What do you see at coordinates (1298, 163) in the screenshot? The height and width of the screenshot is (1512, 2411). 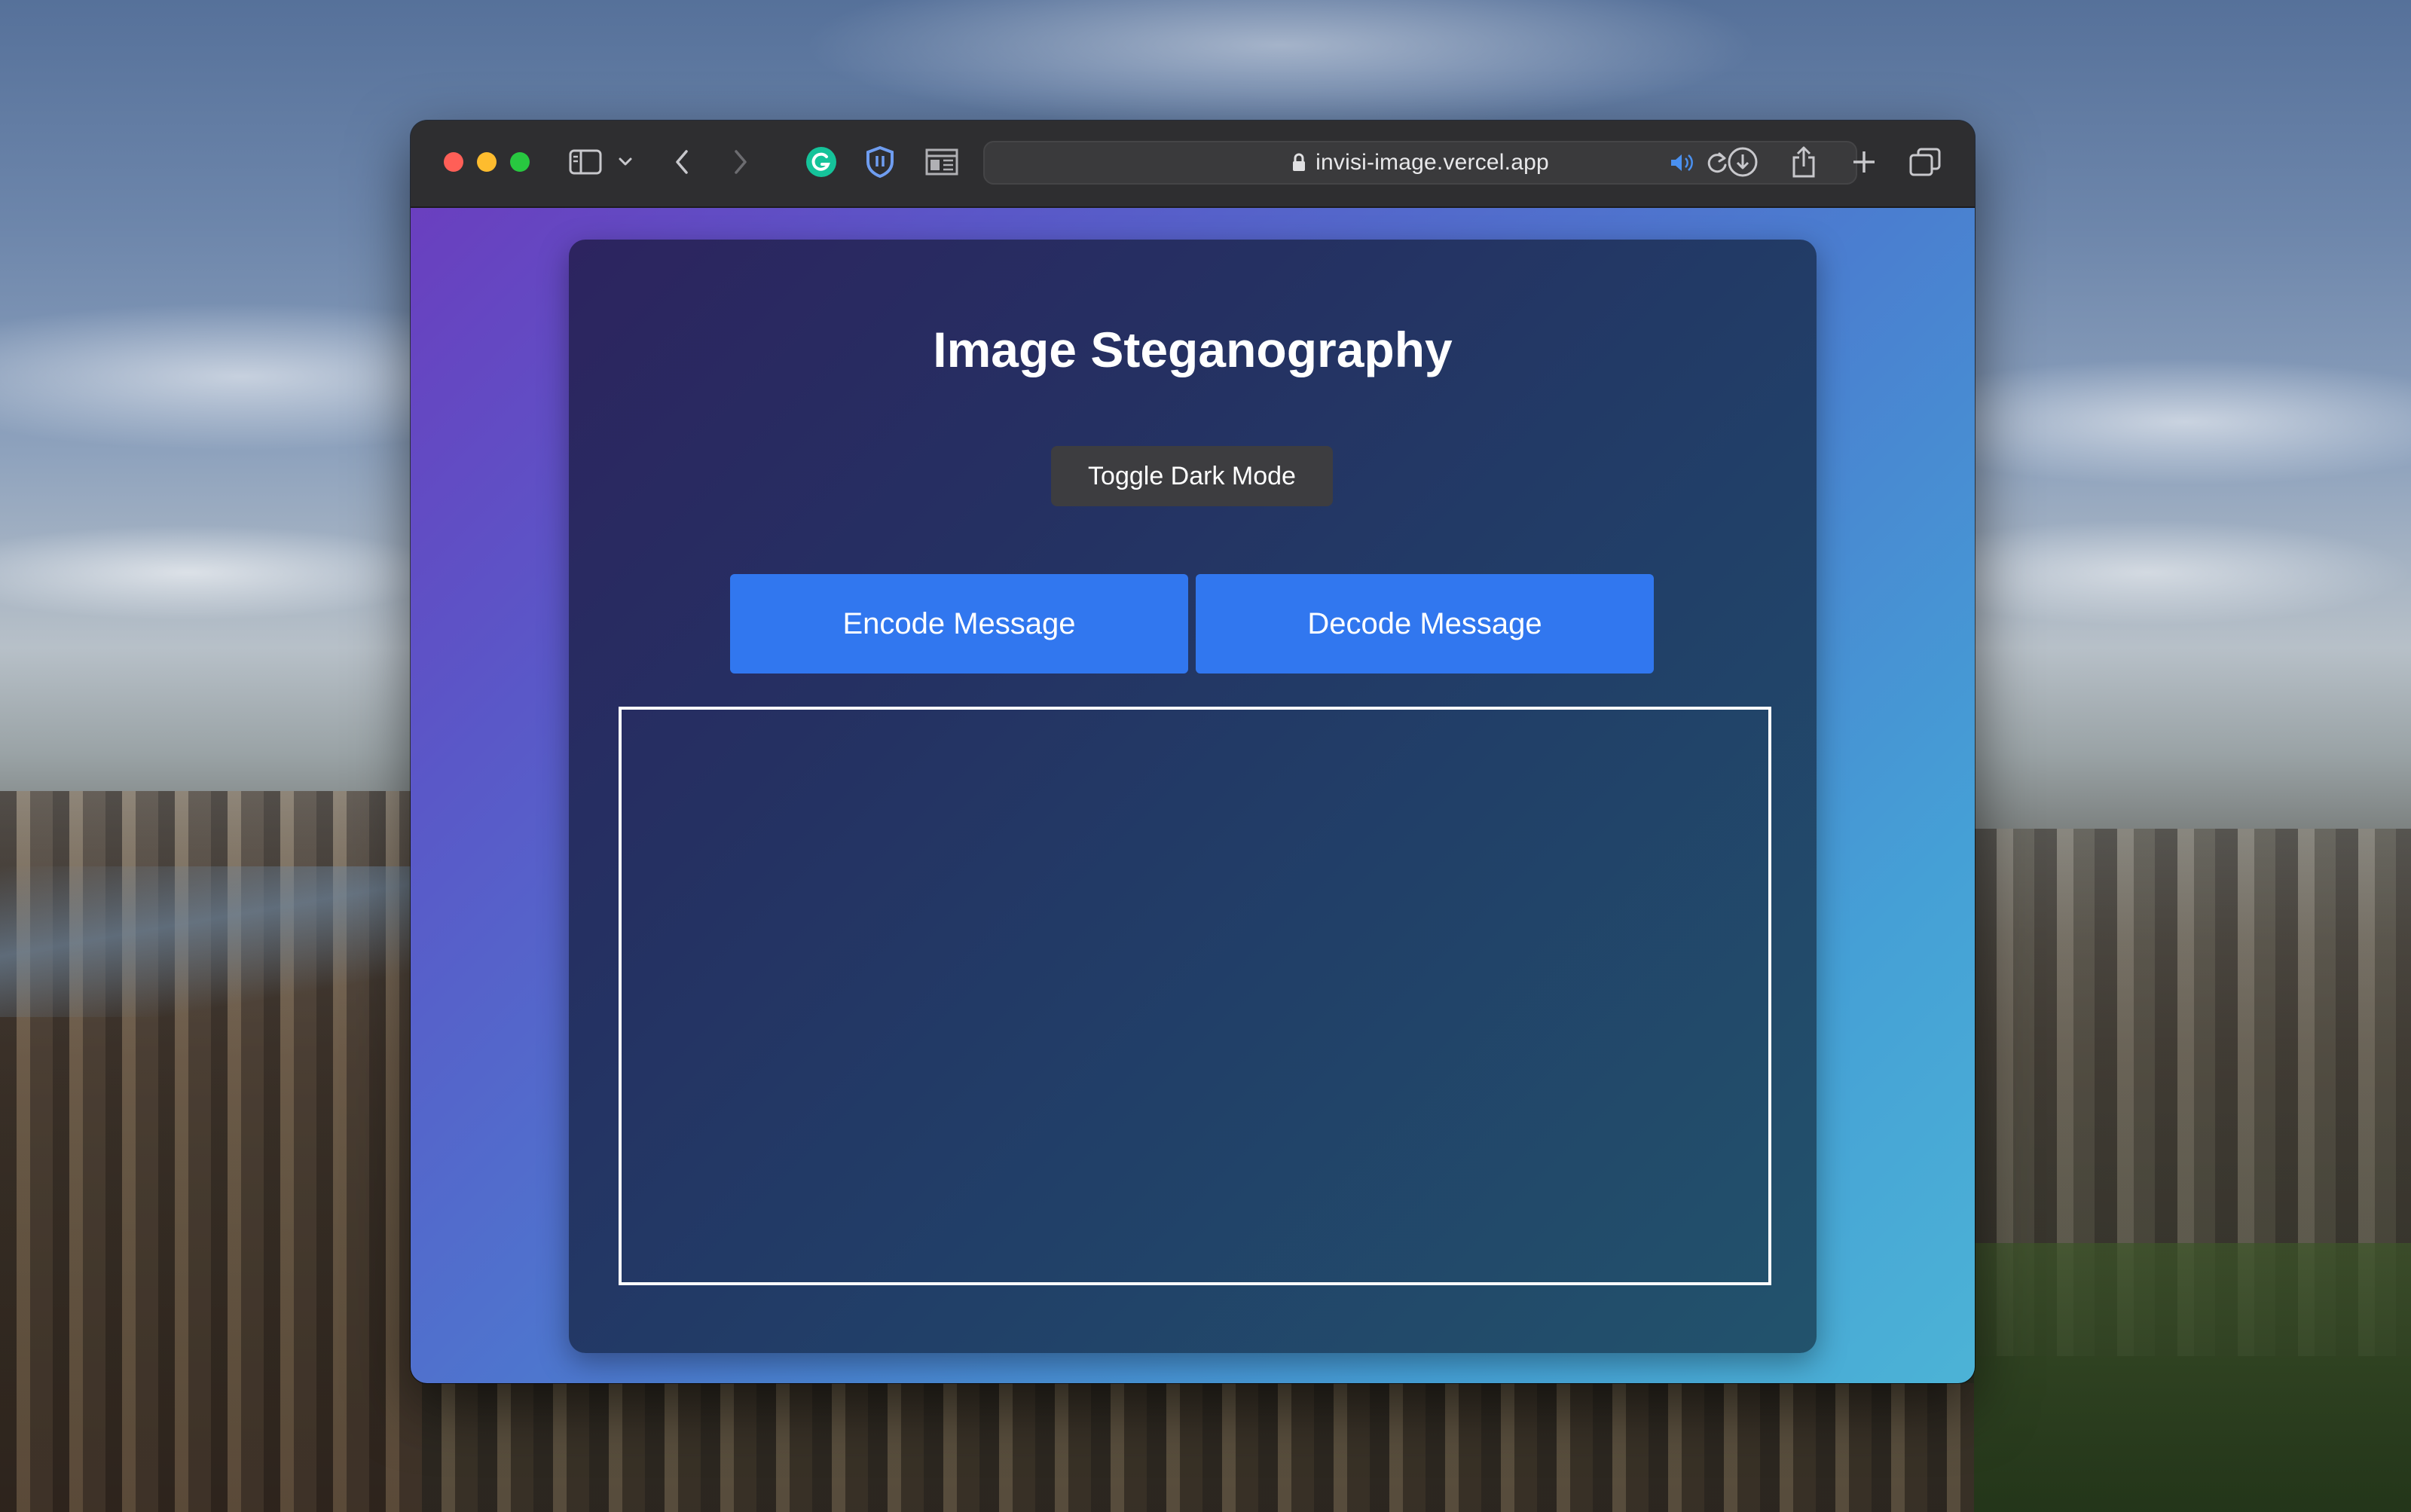 I see `lock-icon` at bounding box center [1298, 163].